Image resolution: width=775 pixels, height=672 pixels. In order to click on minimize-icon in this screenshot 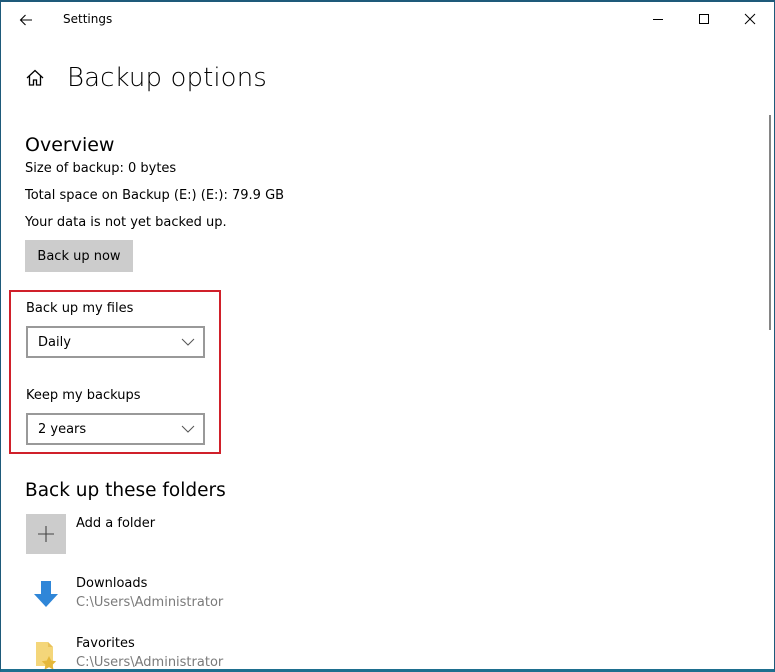, I will do `click(658, 19)`.